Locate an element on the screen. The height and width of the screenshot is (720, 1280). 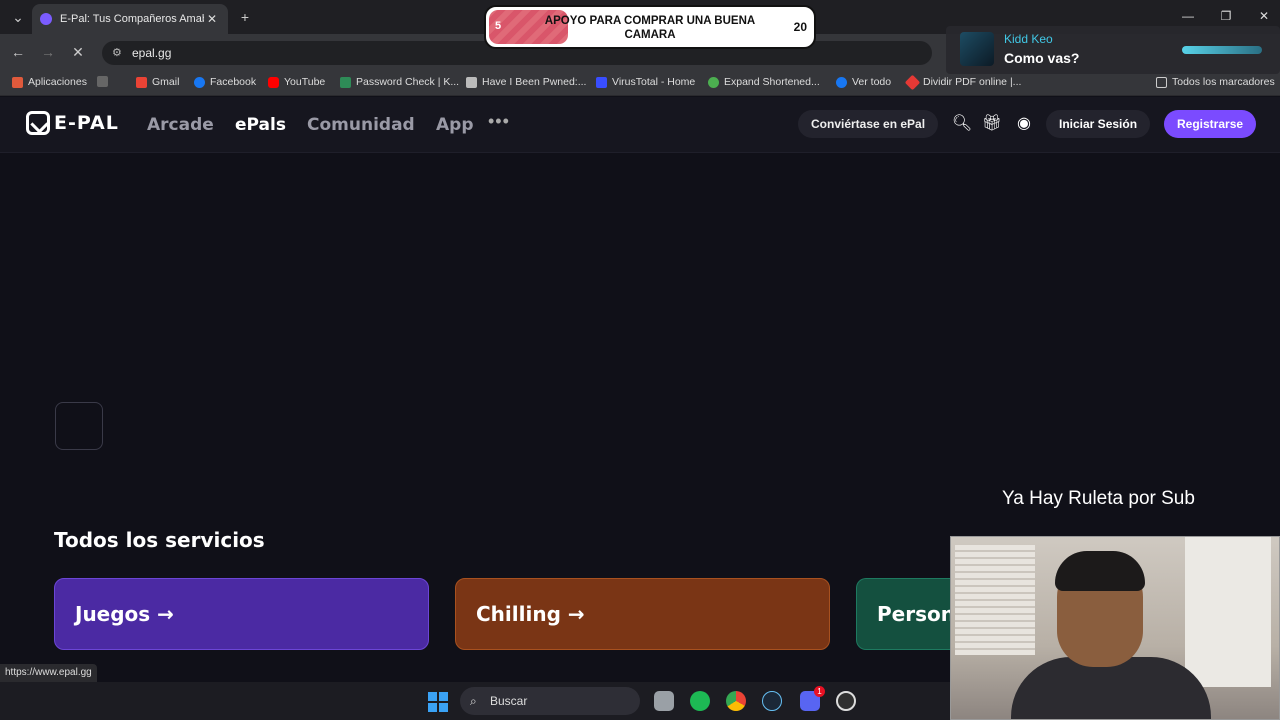
epal-logo: E-PAL is located at coordinates (72, 123).